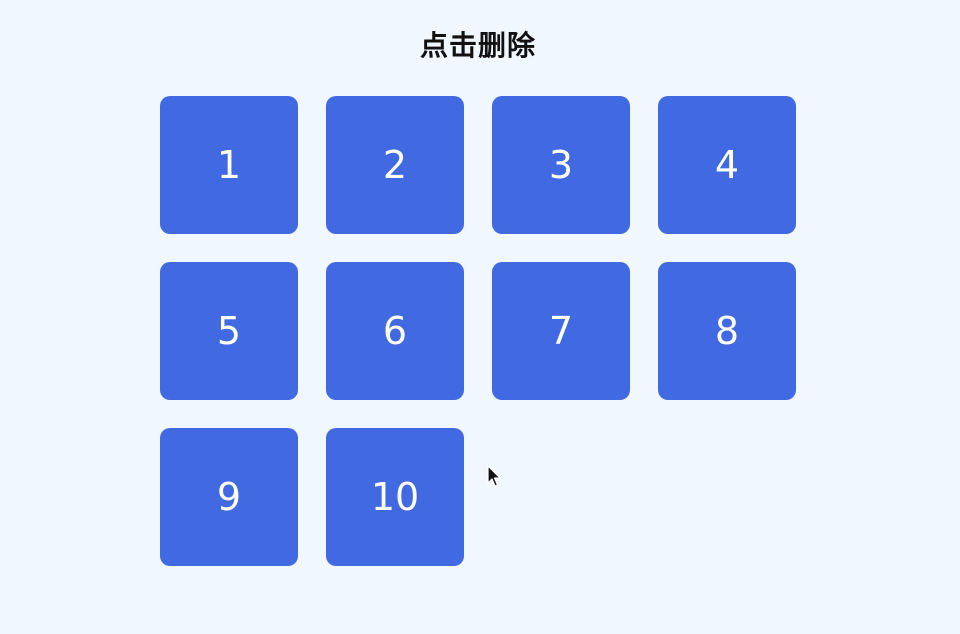 The image size is (960, 634). I want to click on tile-3: 3, so click(561, 165).